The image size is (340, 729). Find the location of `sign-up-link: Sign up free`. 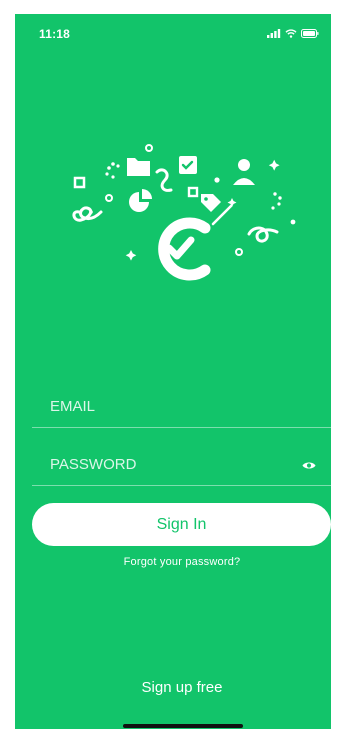

sign-up-link: Sign up free is located at coordinates (173, 687).